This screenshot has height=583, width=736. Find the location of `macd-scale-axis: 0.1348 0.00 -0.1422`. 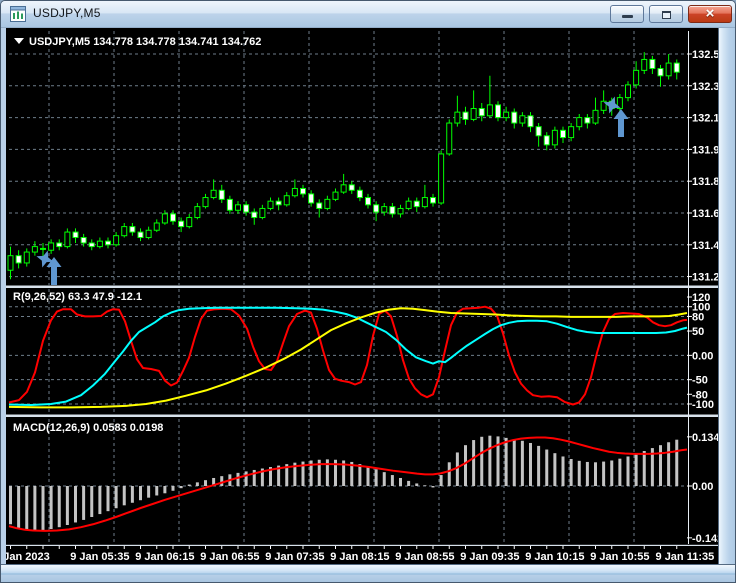

macd-scale-axis: 0.1348 0.00 -0.1422 is located at coordinates (708, 488).